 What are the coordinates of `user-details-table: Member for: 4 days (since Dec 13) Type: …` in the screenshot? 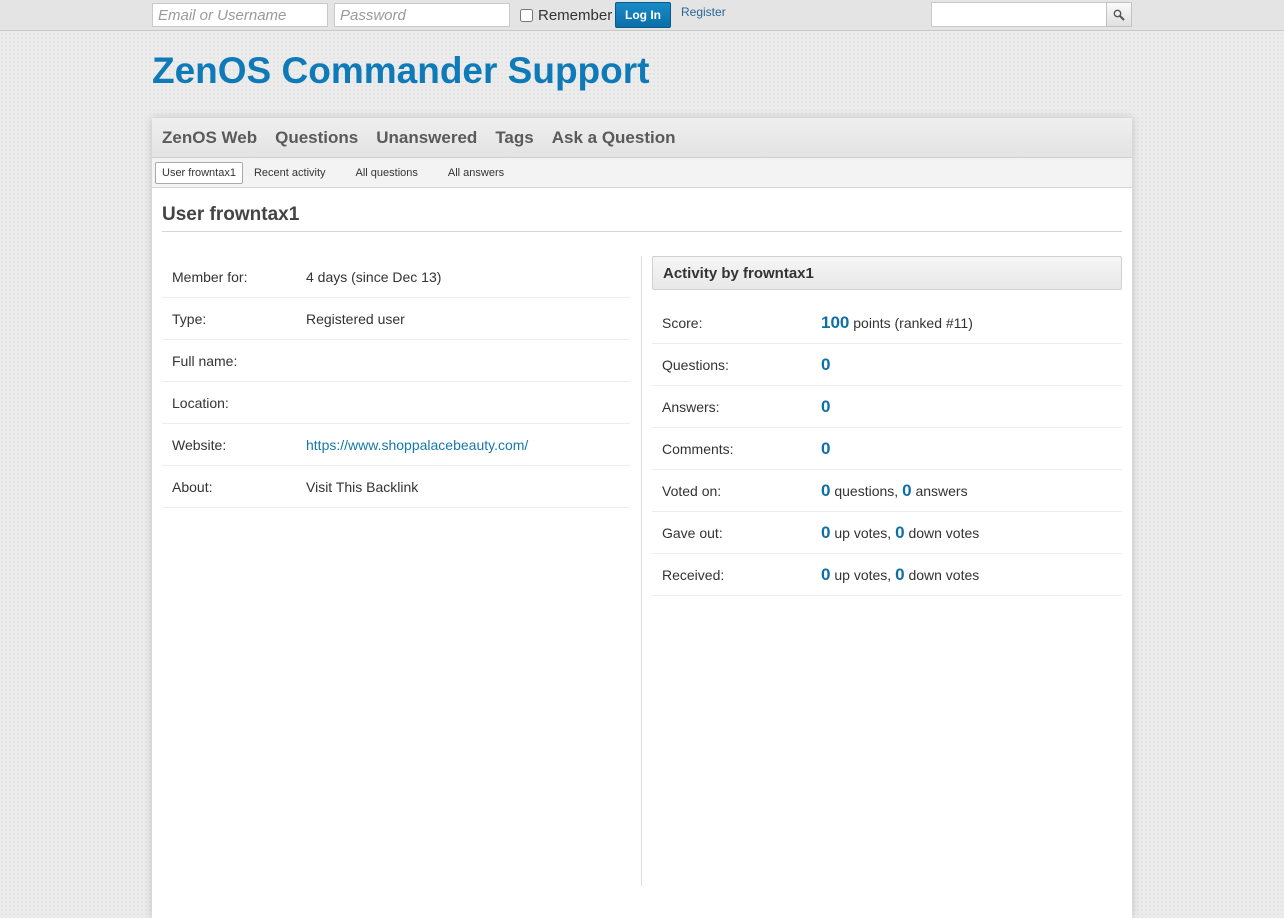 It's located at (396, 382).